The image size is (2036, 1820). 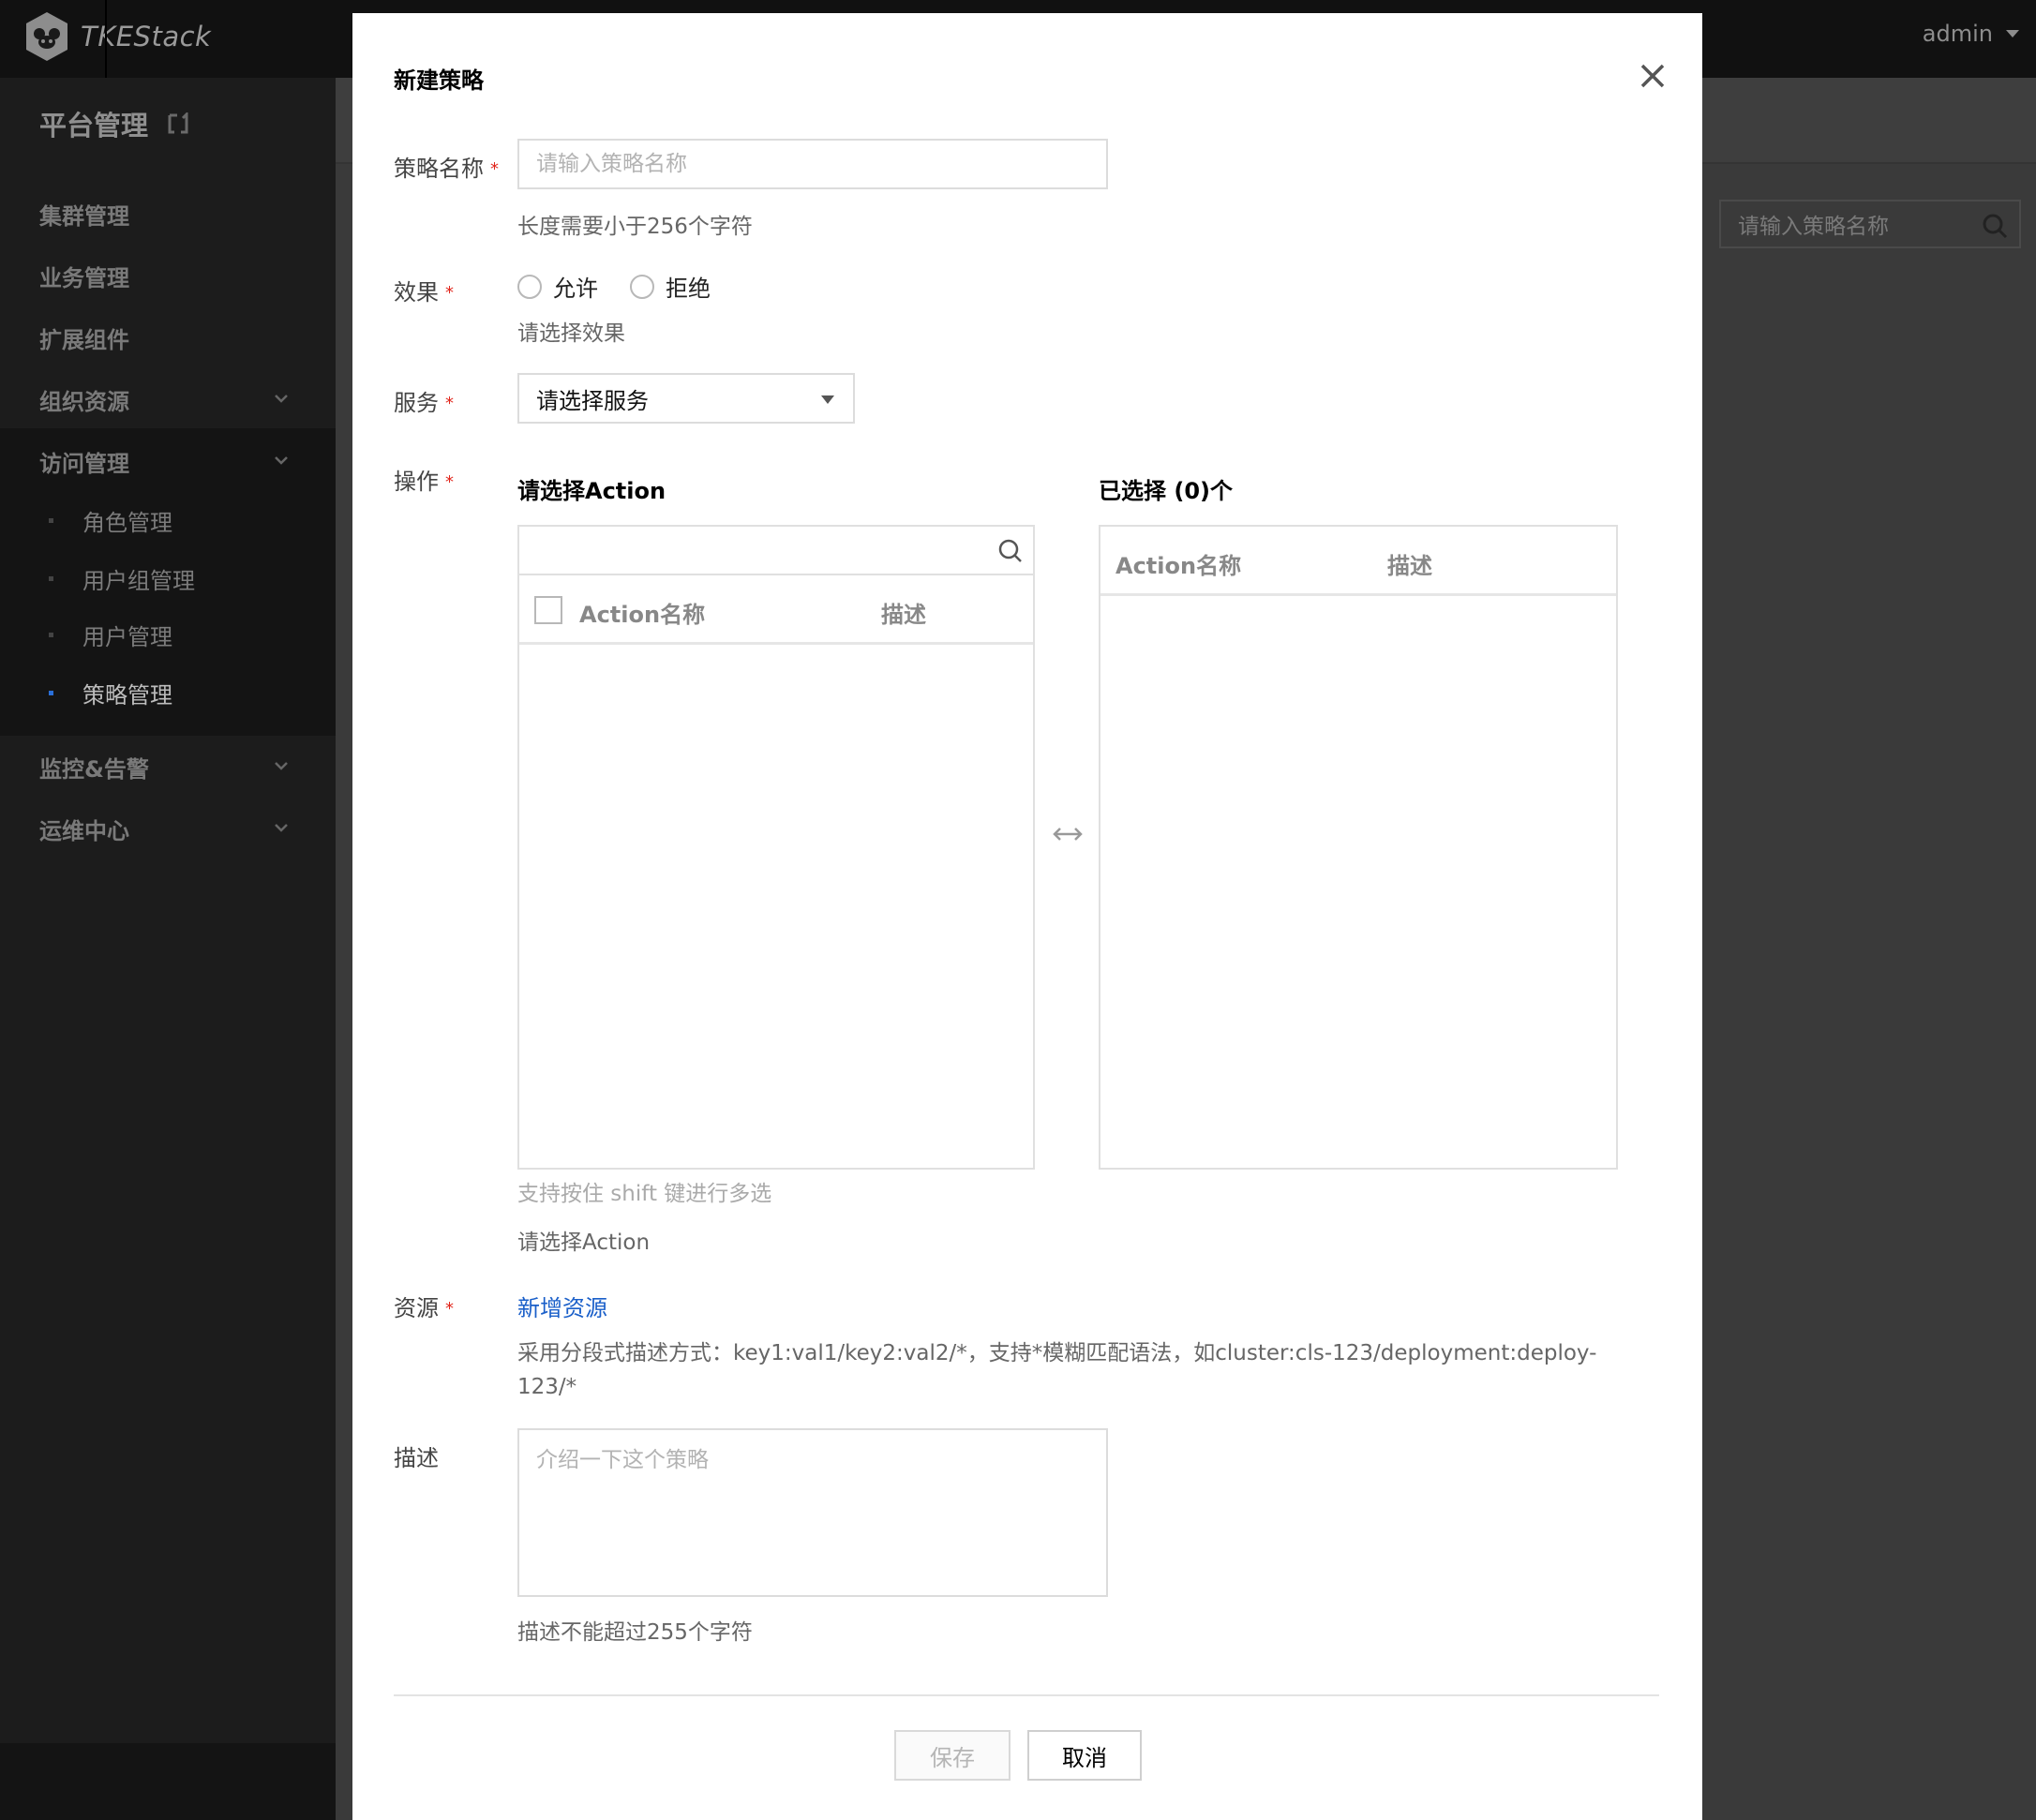 I want to click on user-name: admin, so click(x=1958, y=34).